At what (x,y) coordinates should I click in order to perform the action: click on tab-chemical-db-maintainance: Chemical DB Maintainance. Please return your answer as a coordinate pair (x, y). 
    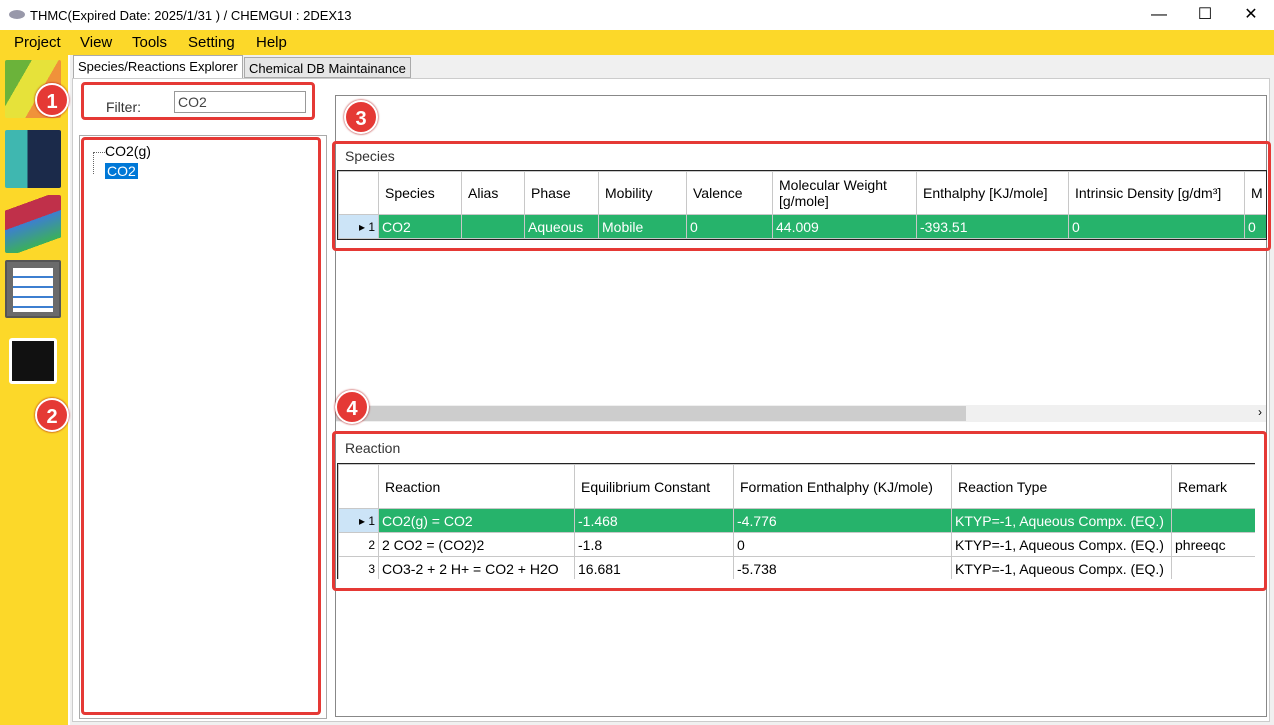
    Looking at the image, I should click on (327, 67).